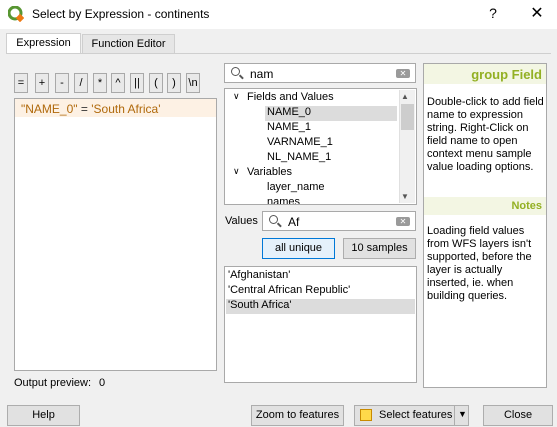 The image size is (557, 427). Describe the element at coordinates (407, 117) in the screenshot. I see `tree-scrollbar-thumb` at that location.